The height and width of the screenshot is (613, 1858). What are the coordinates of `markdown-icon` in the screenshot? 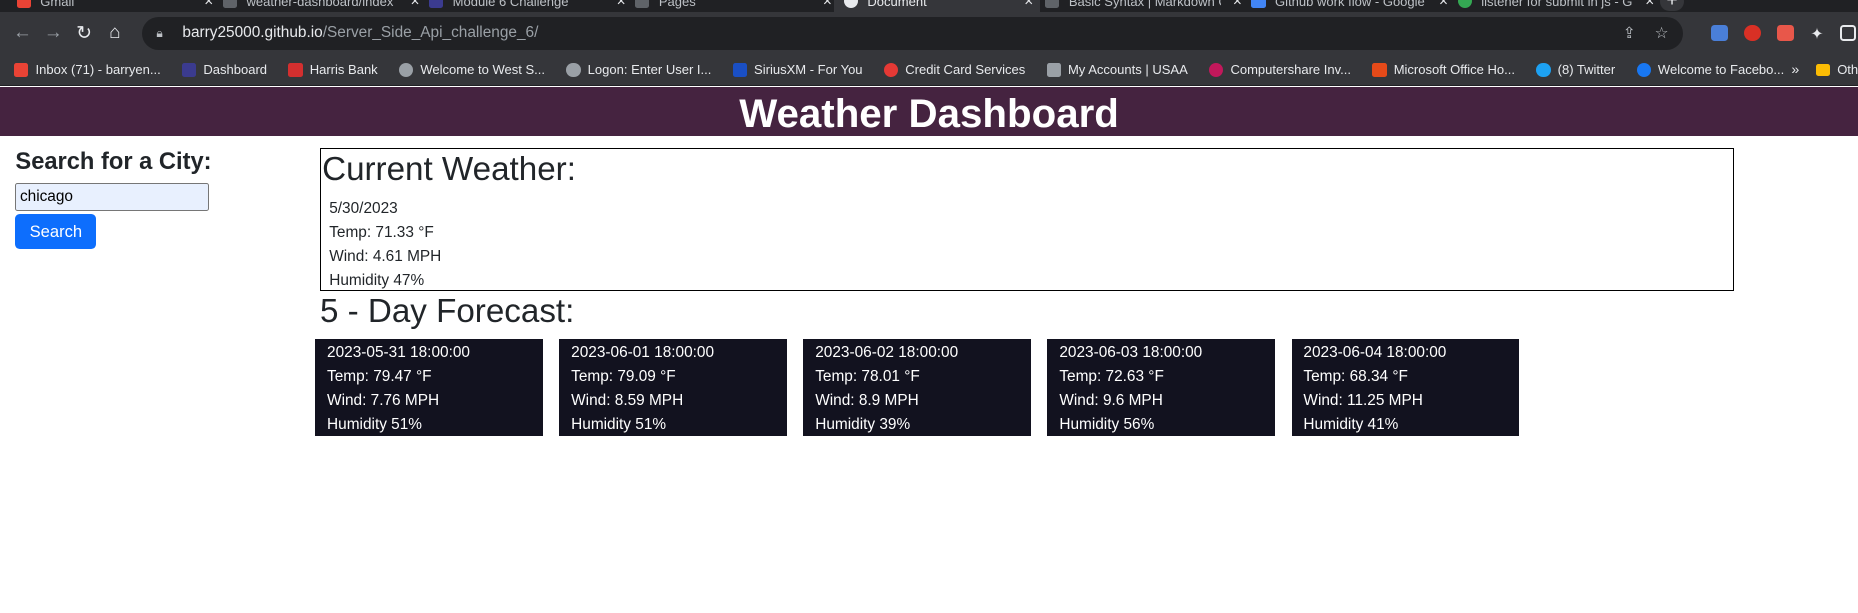 It's located at (1052, 4).